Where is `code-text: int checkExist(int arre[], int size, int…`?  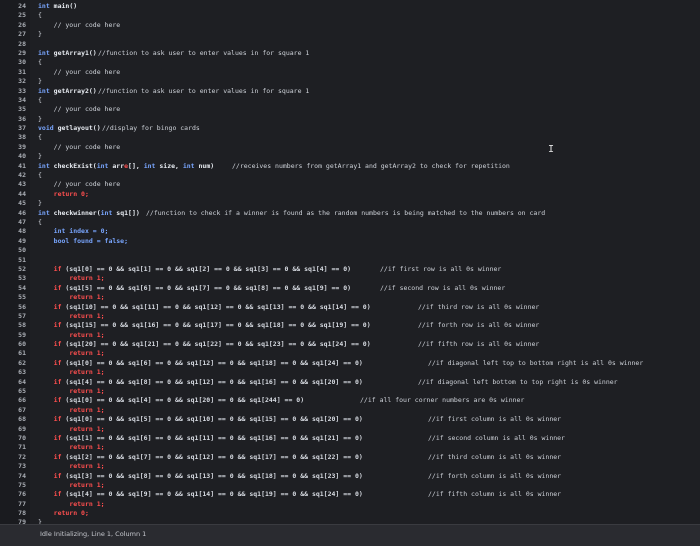 code-text: int checkExist(int arre[], int size, int… is located at coordinates (126, 166).